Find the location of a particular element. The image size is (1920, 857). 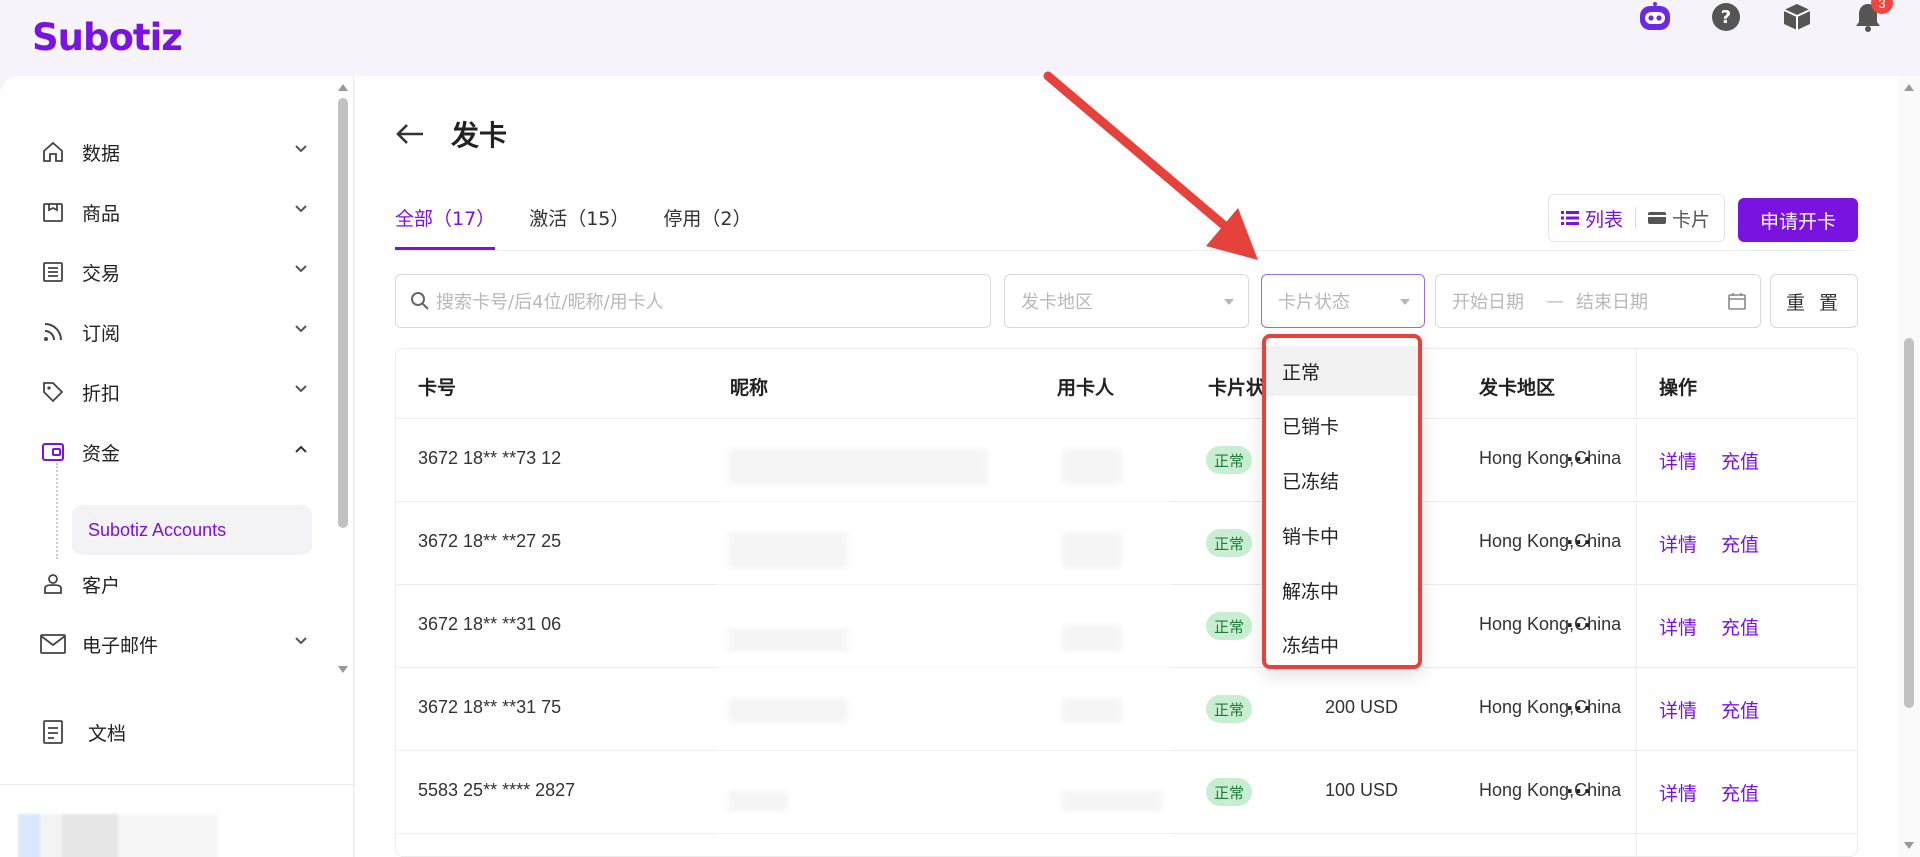

view-toggle: 列表 卡片 is located at coordinates (1636, 218).